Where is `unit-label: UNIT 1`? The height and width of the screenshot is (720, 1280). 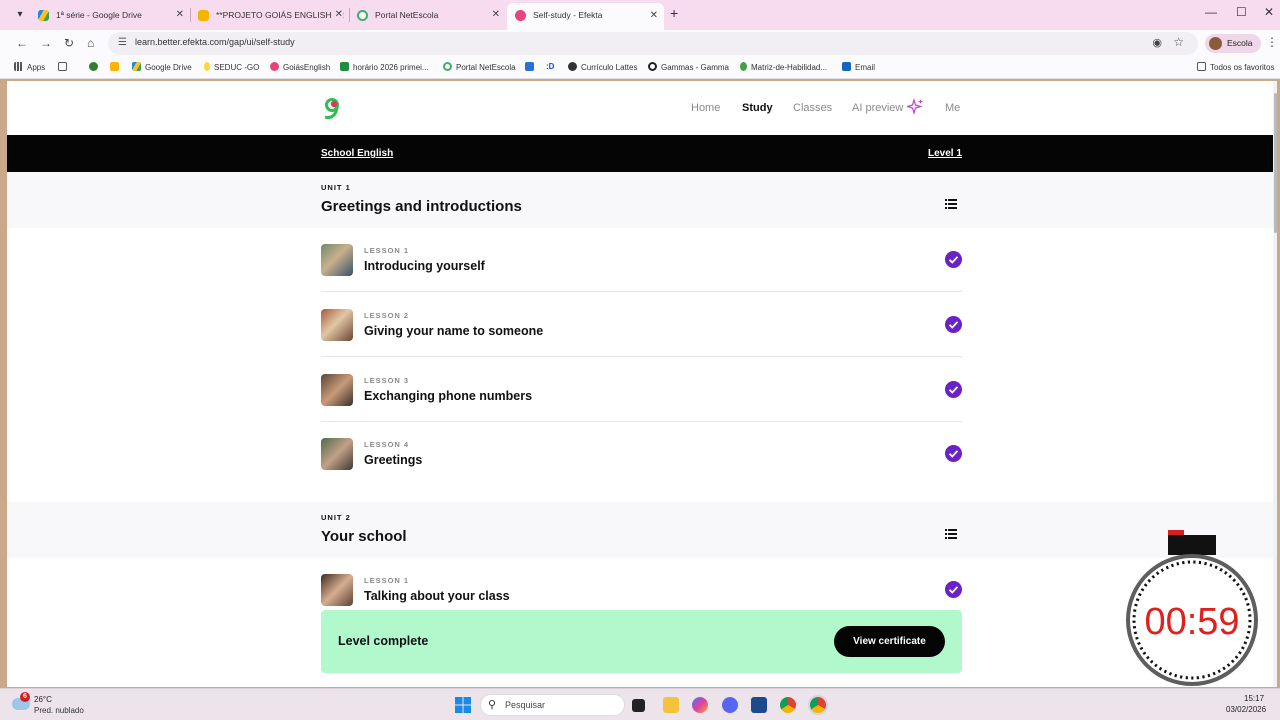
unit-label: UNIT 1 is located at coordinates (336, 187).